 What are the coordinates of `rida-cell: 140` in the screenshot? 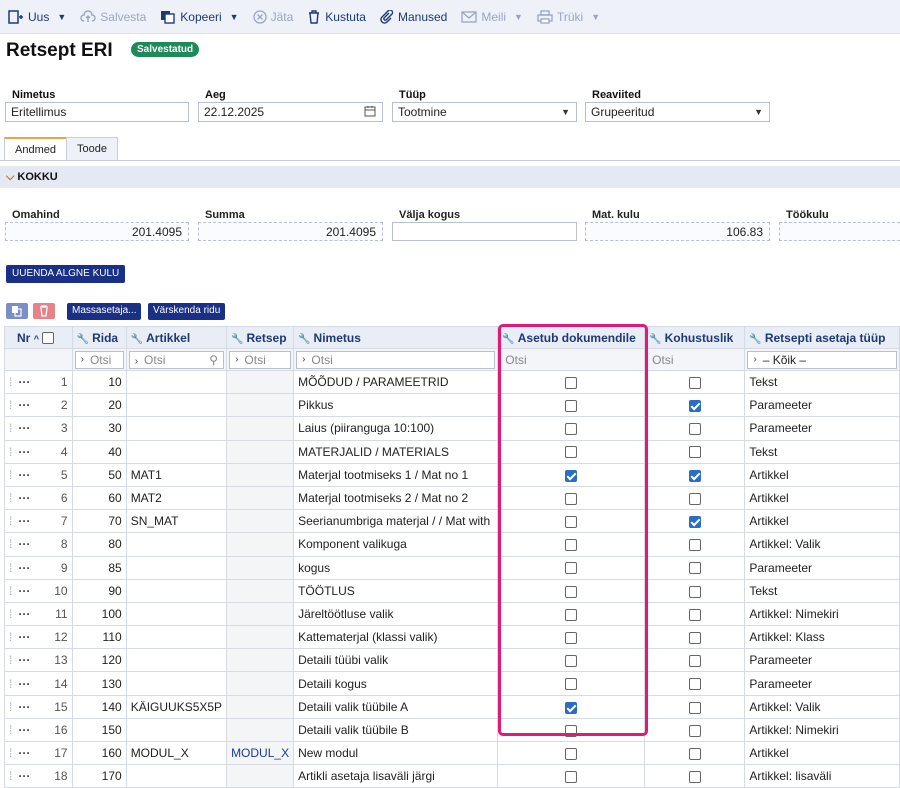 It's located at (99, 706).